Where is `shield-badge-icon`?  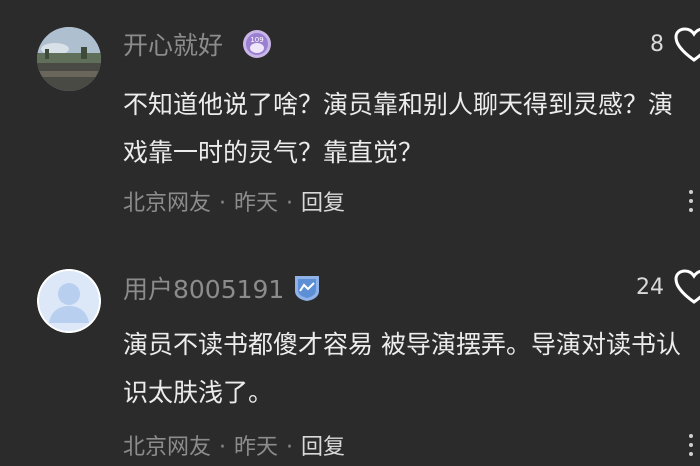 shield-badge-icon is located at coordinates (307, 288).